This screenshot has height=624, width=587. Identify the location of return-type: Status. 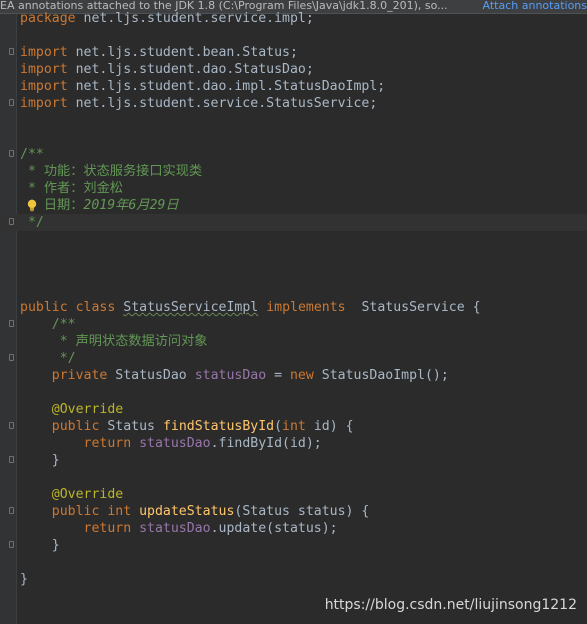
(131, 426).